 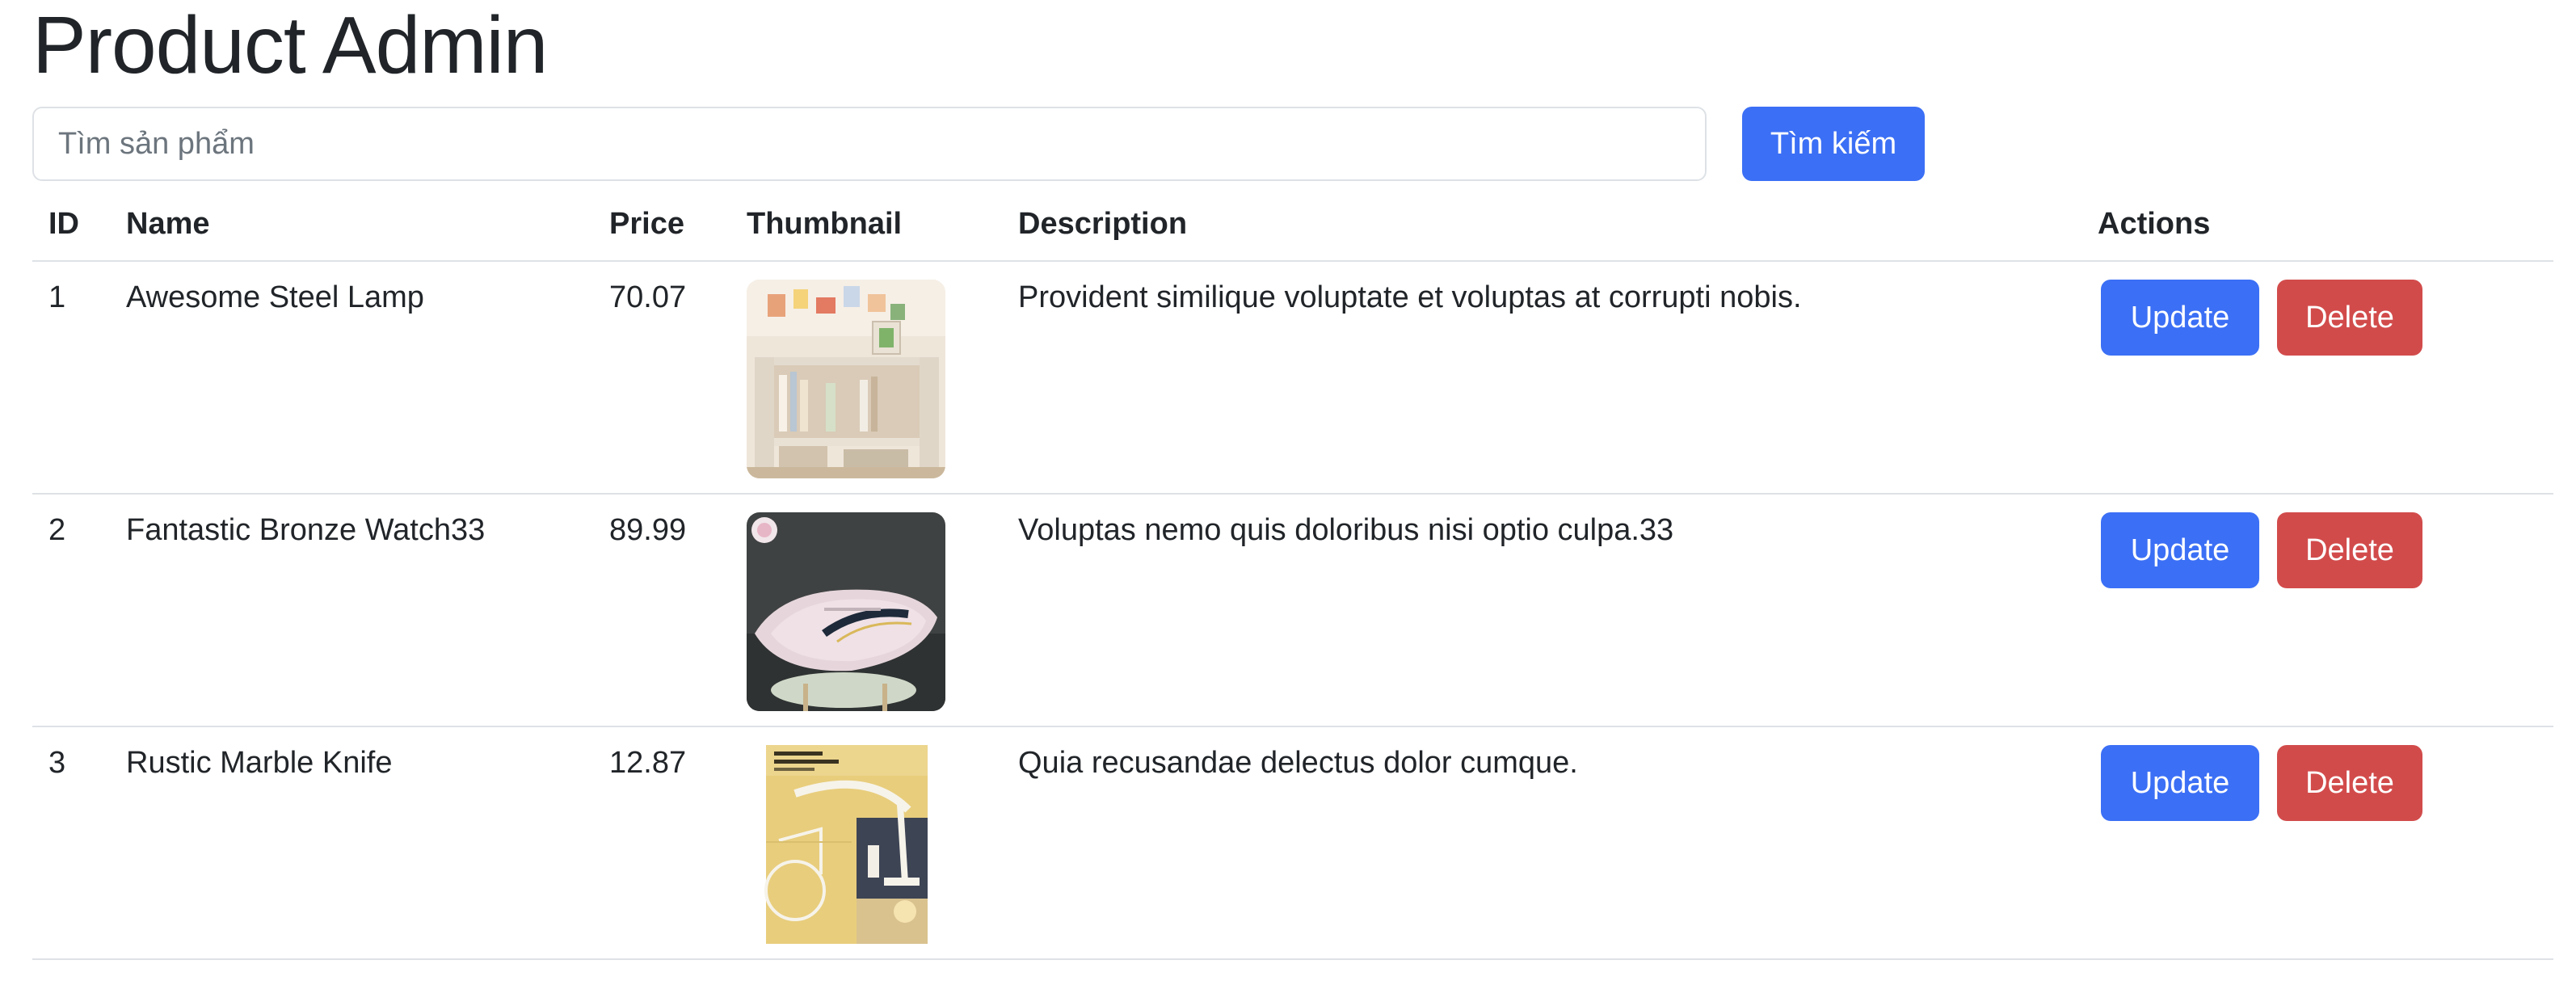 What do you see at coordinates (846, 611) in the screenshot?
I see `pillow-photo-icon` at bounding box center [846, 611].